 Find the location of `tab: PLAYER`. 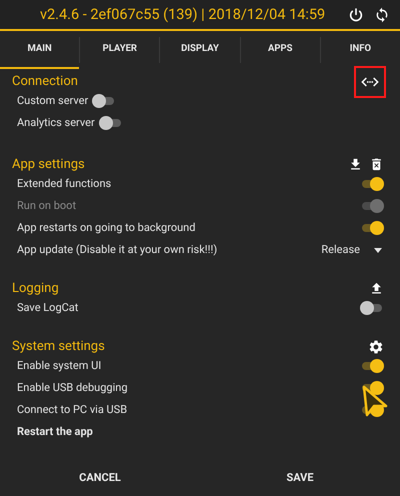

tab: PLAYER is located at coordinates (120, 50).